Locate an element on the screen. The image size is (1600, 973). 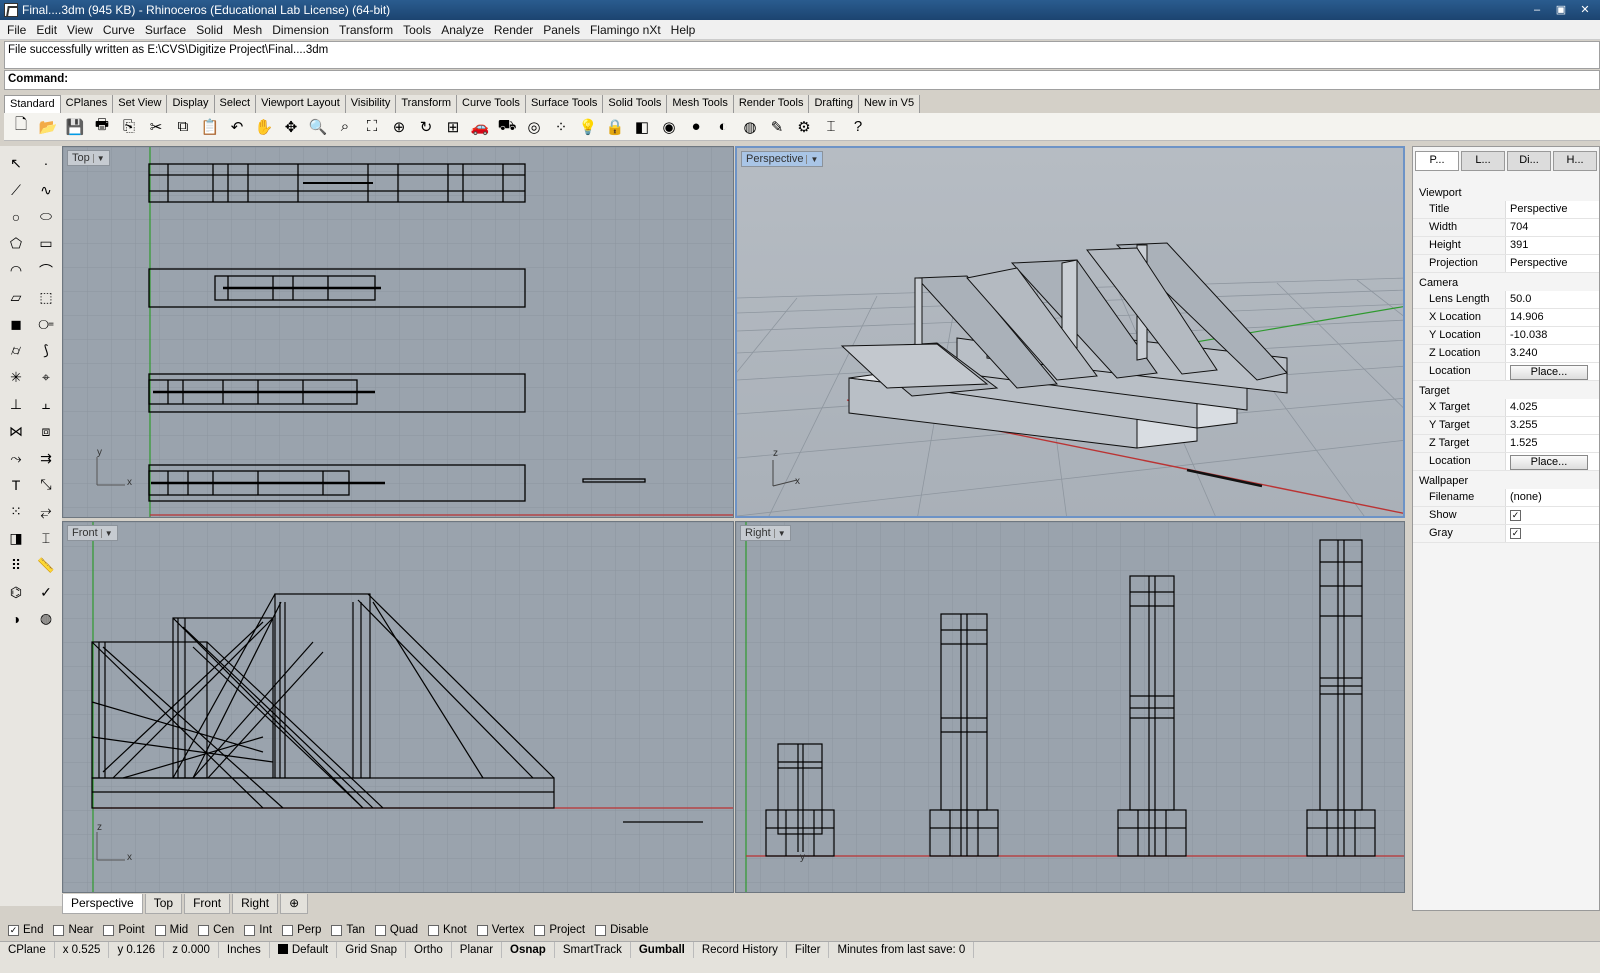
explode-icon: ✳ is located at coordinates (16, 377).